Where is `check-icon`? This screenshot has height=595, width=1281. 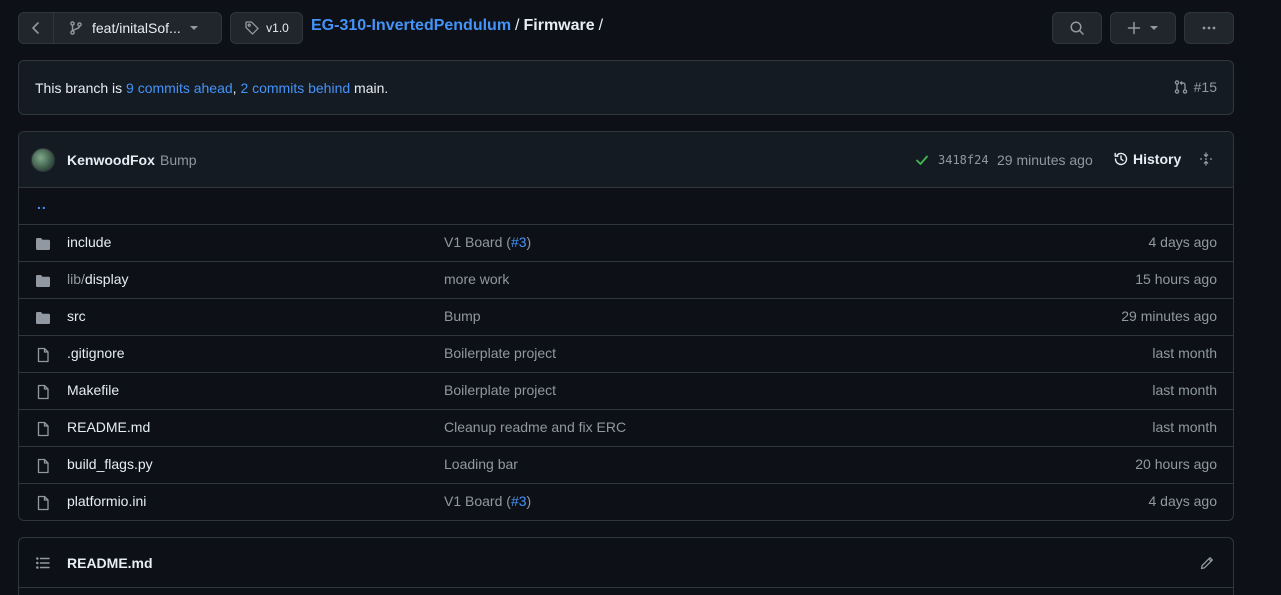 check-icon is located at coordinates (922, 160).